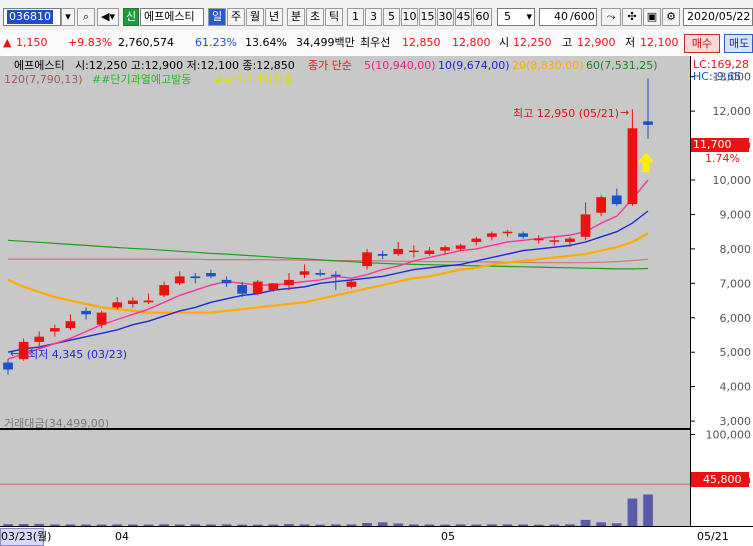  I want to click on minute-1: 1, so click(355, 17).